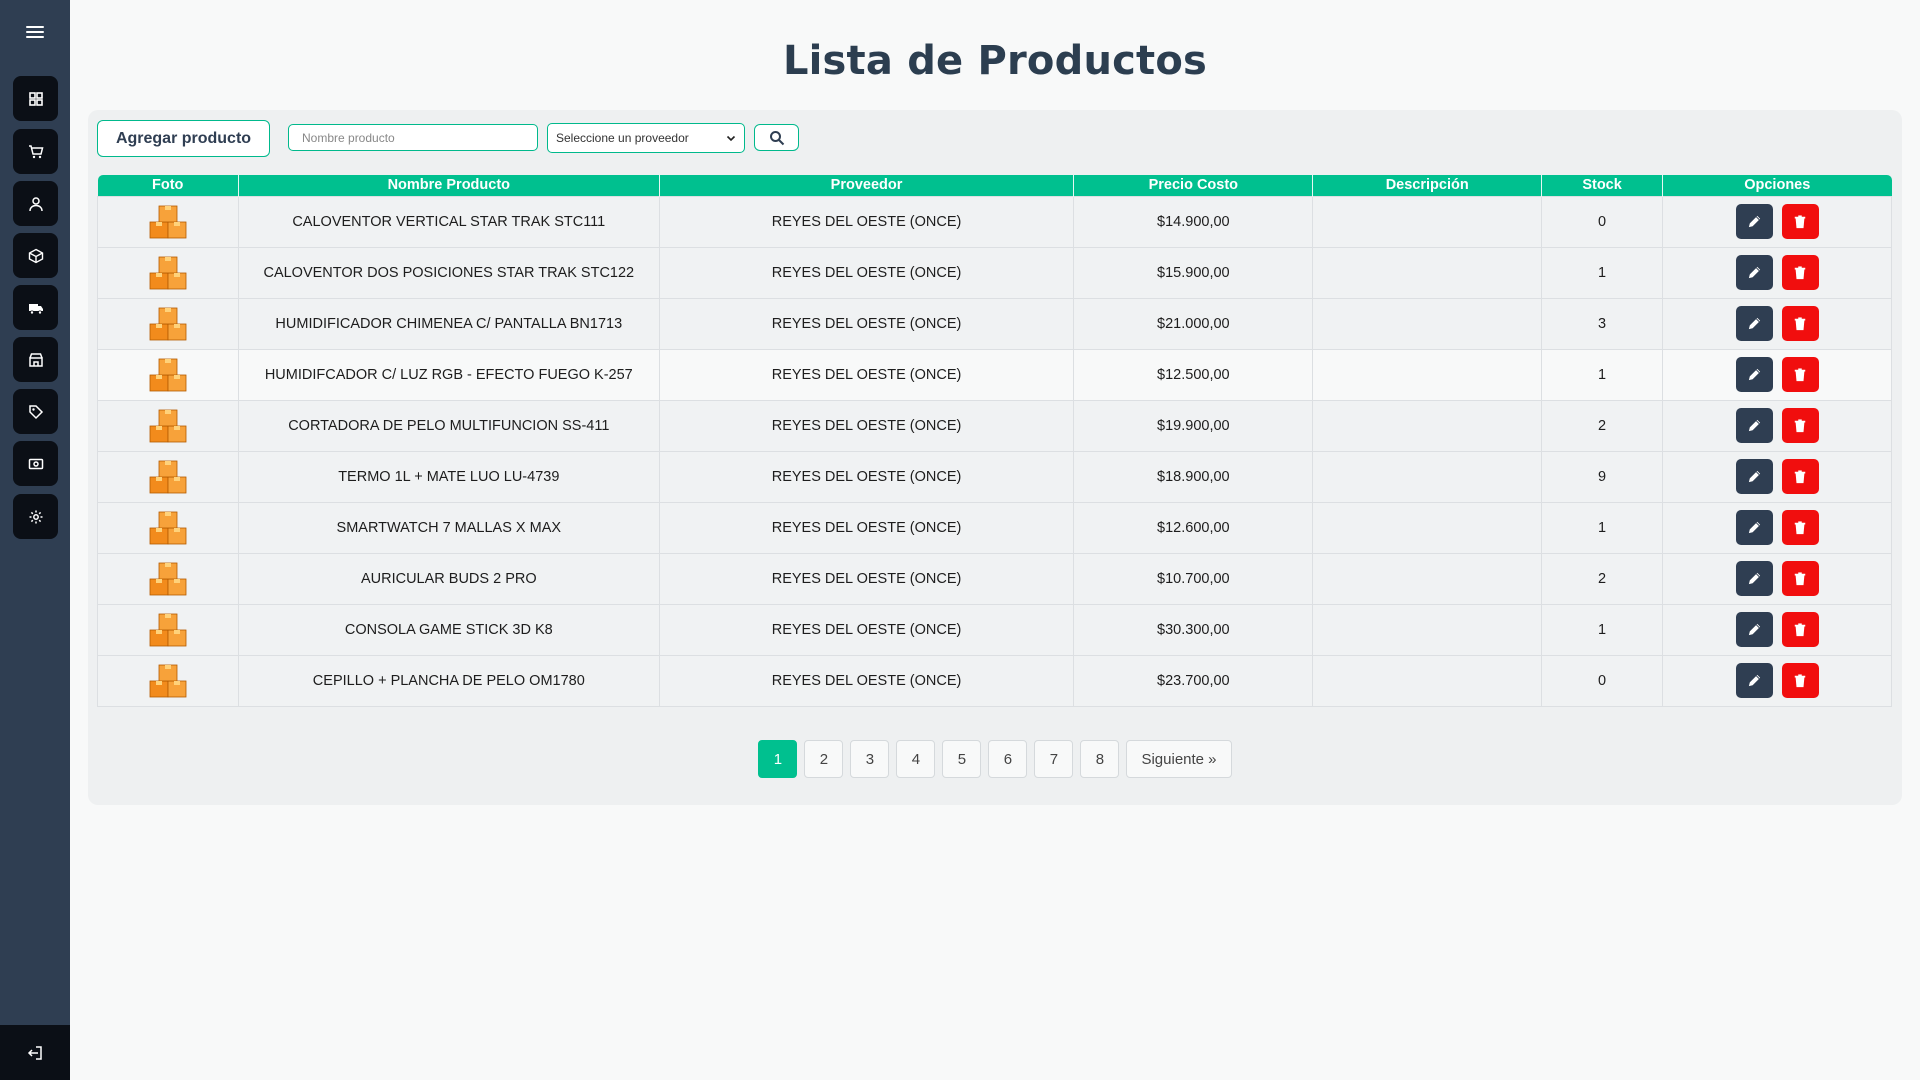 This screenshot has height=1080, width=1920. What do you see at coordinates (1193, 272) in the screenshot?
I see `price-cell: $15.900,00` at bounding box center [1193, 272].